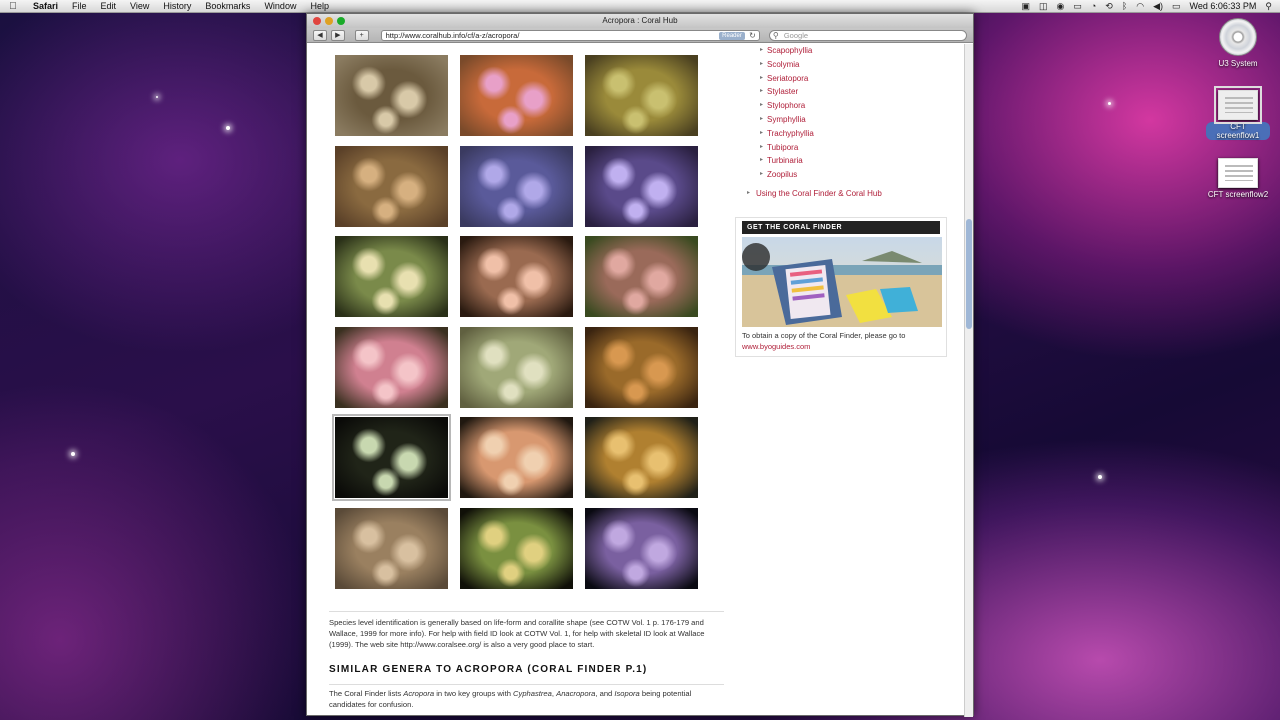 This screenshot has width=1280, height=720. Describe the element at coordinates (1176, 6) in the screenshot. I see `battery-icon: ▭` at that location.